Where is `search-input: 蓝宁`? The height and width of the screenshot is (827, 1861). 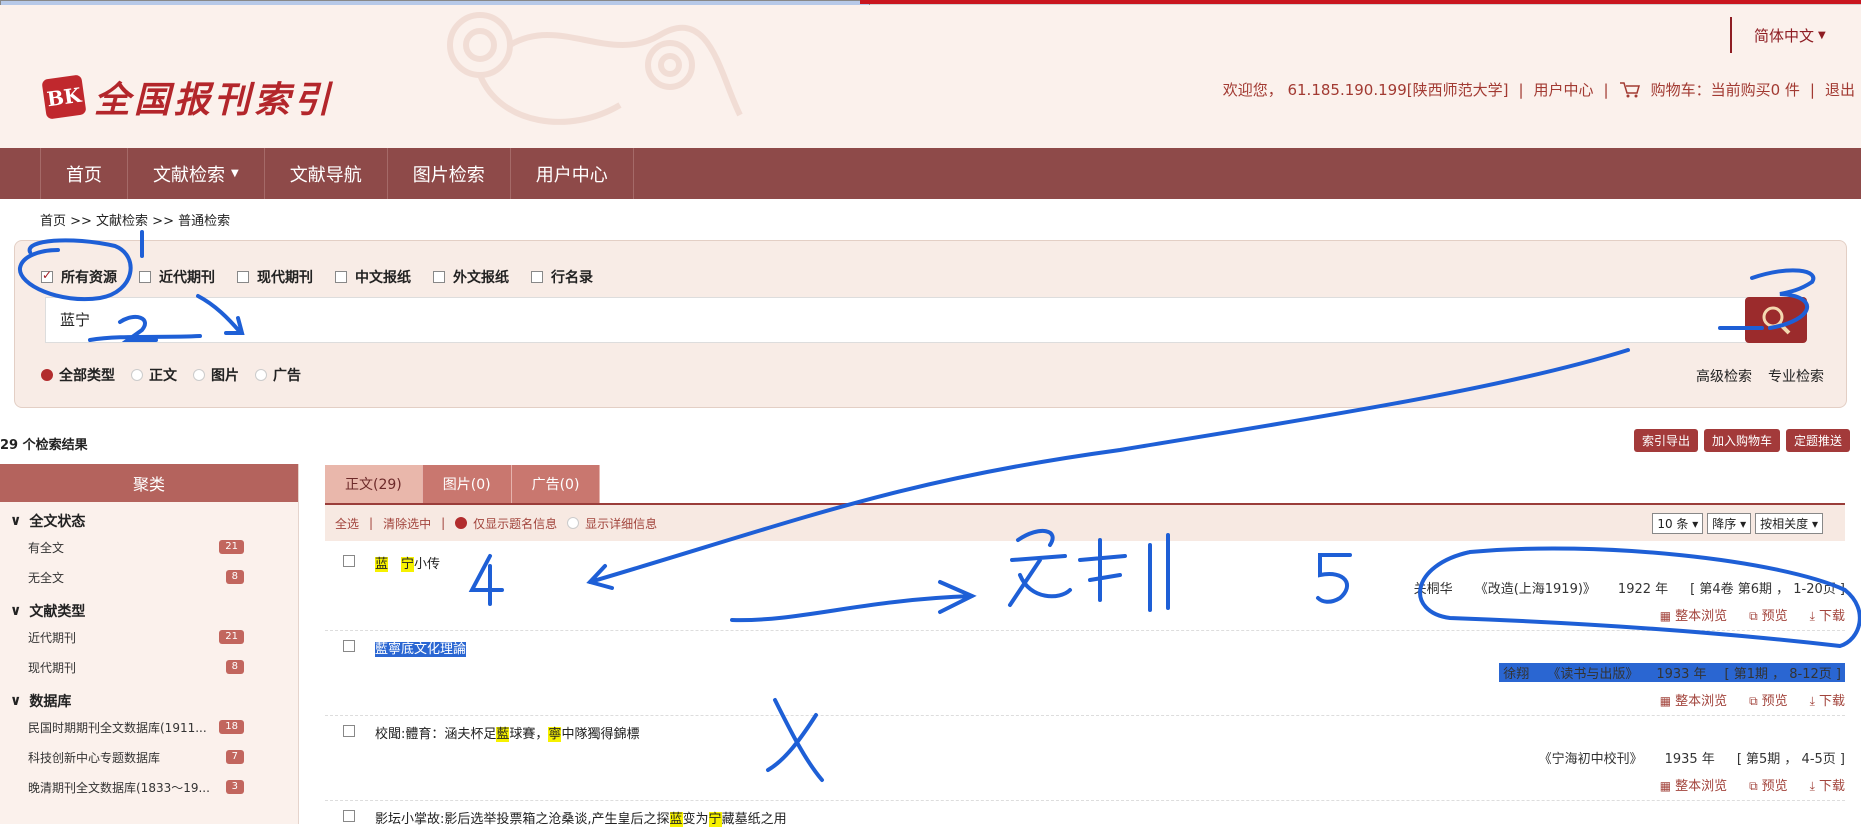
search-input: 蓝宁 is located at coordinates (901, 320).